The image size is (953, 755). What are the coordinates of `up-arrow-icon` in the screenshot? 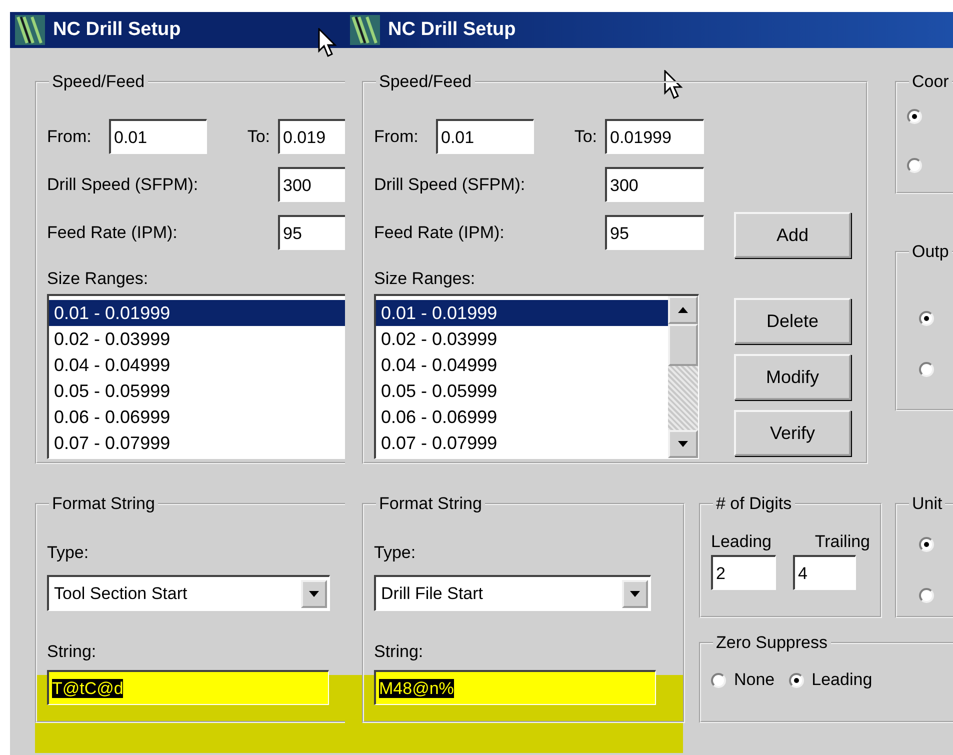 It's located at (683, 310).